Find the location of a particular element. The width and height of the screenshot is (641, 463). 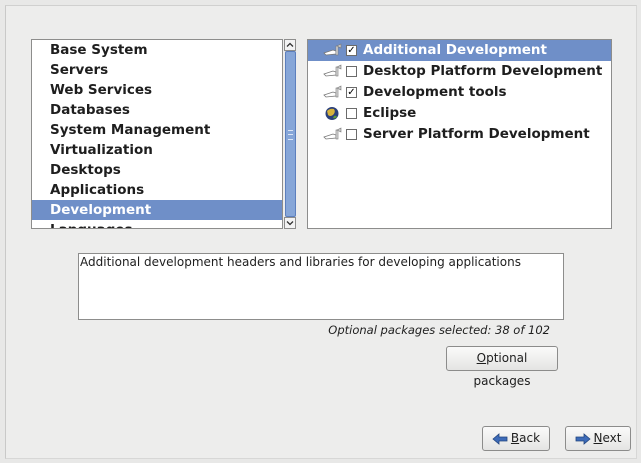

chevron-down-icon is located at coordinates (290, 223).